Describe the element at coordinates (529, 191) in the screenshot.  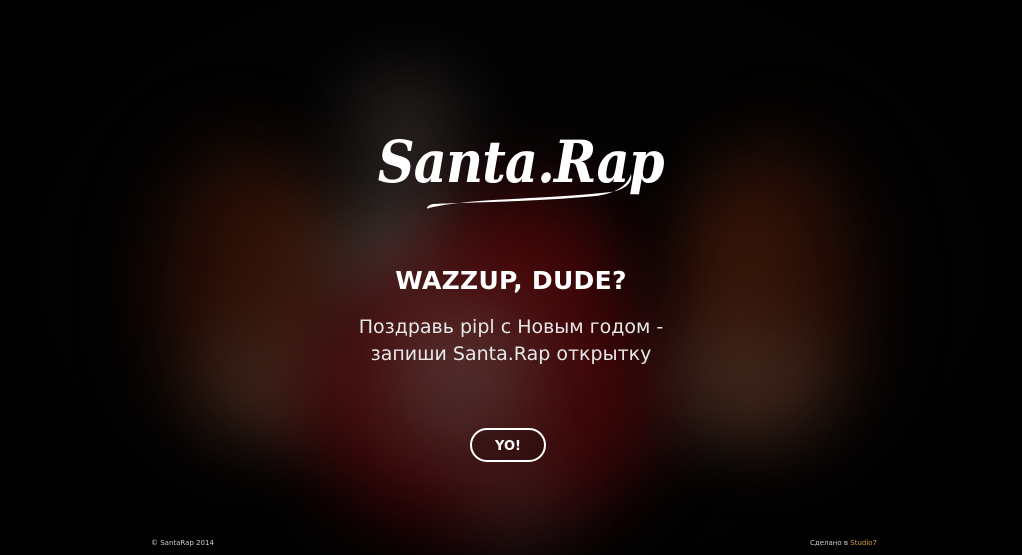
I see `logo-swash-icon` at that location.